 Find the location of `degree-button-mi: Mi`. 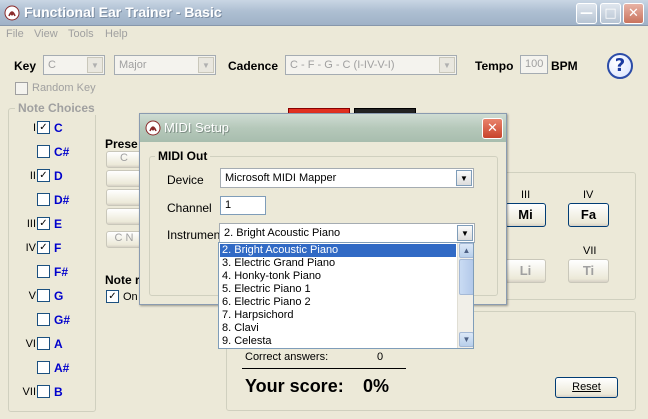

degree-button-mi: Mi is located at coordinates (525, 215).